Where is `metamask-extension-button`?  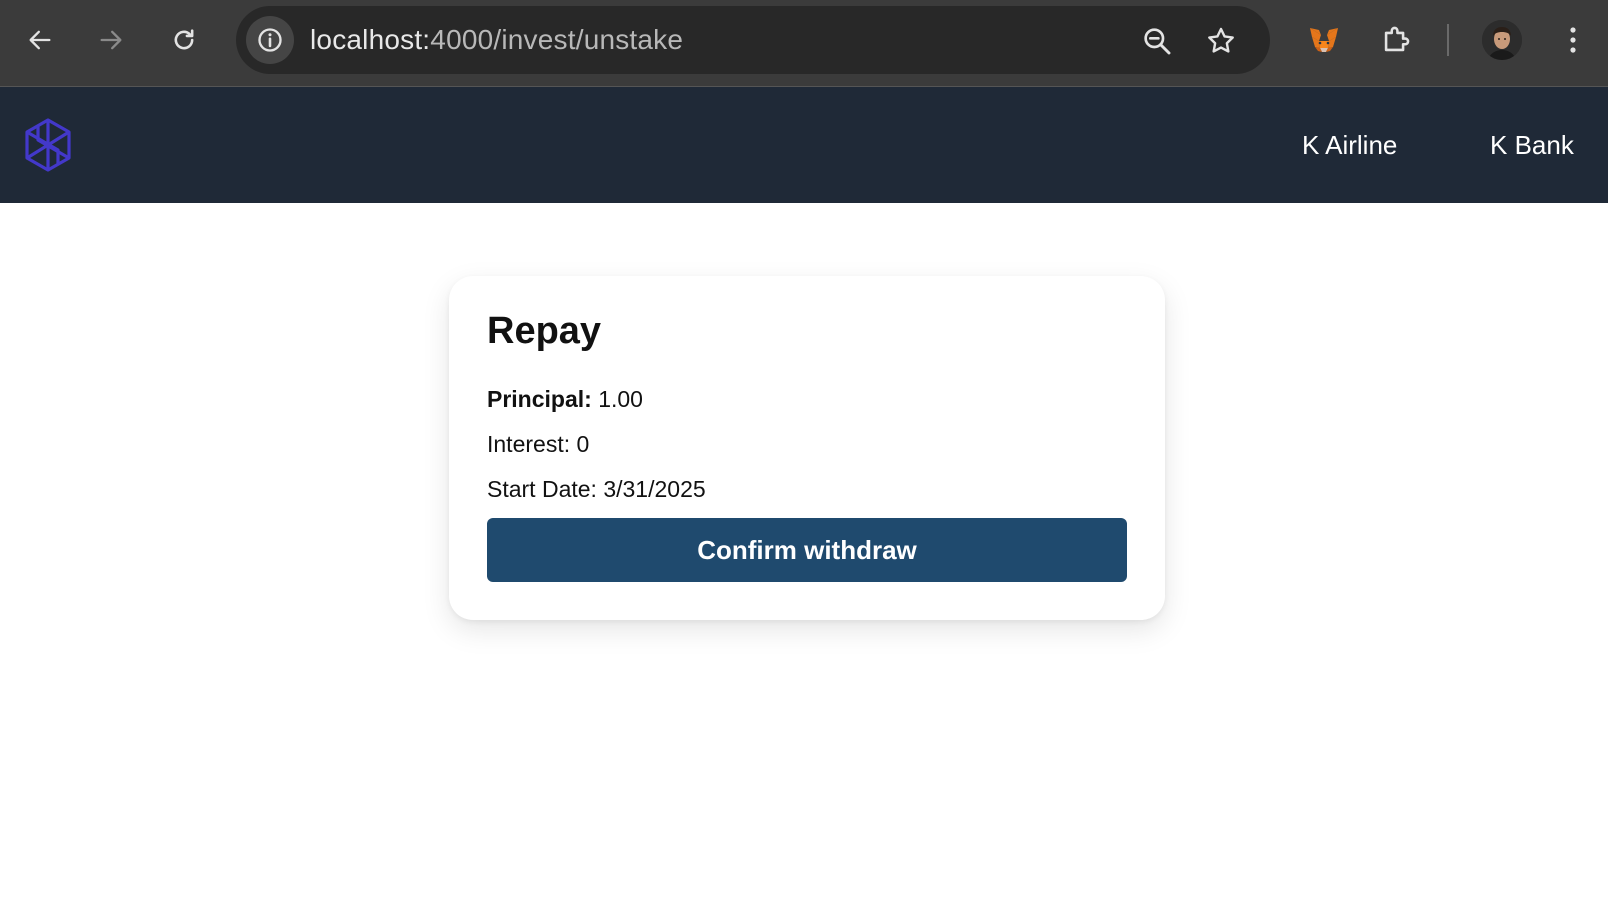 metamask-extension-button is located at coordinates (1324, 40).